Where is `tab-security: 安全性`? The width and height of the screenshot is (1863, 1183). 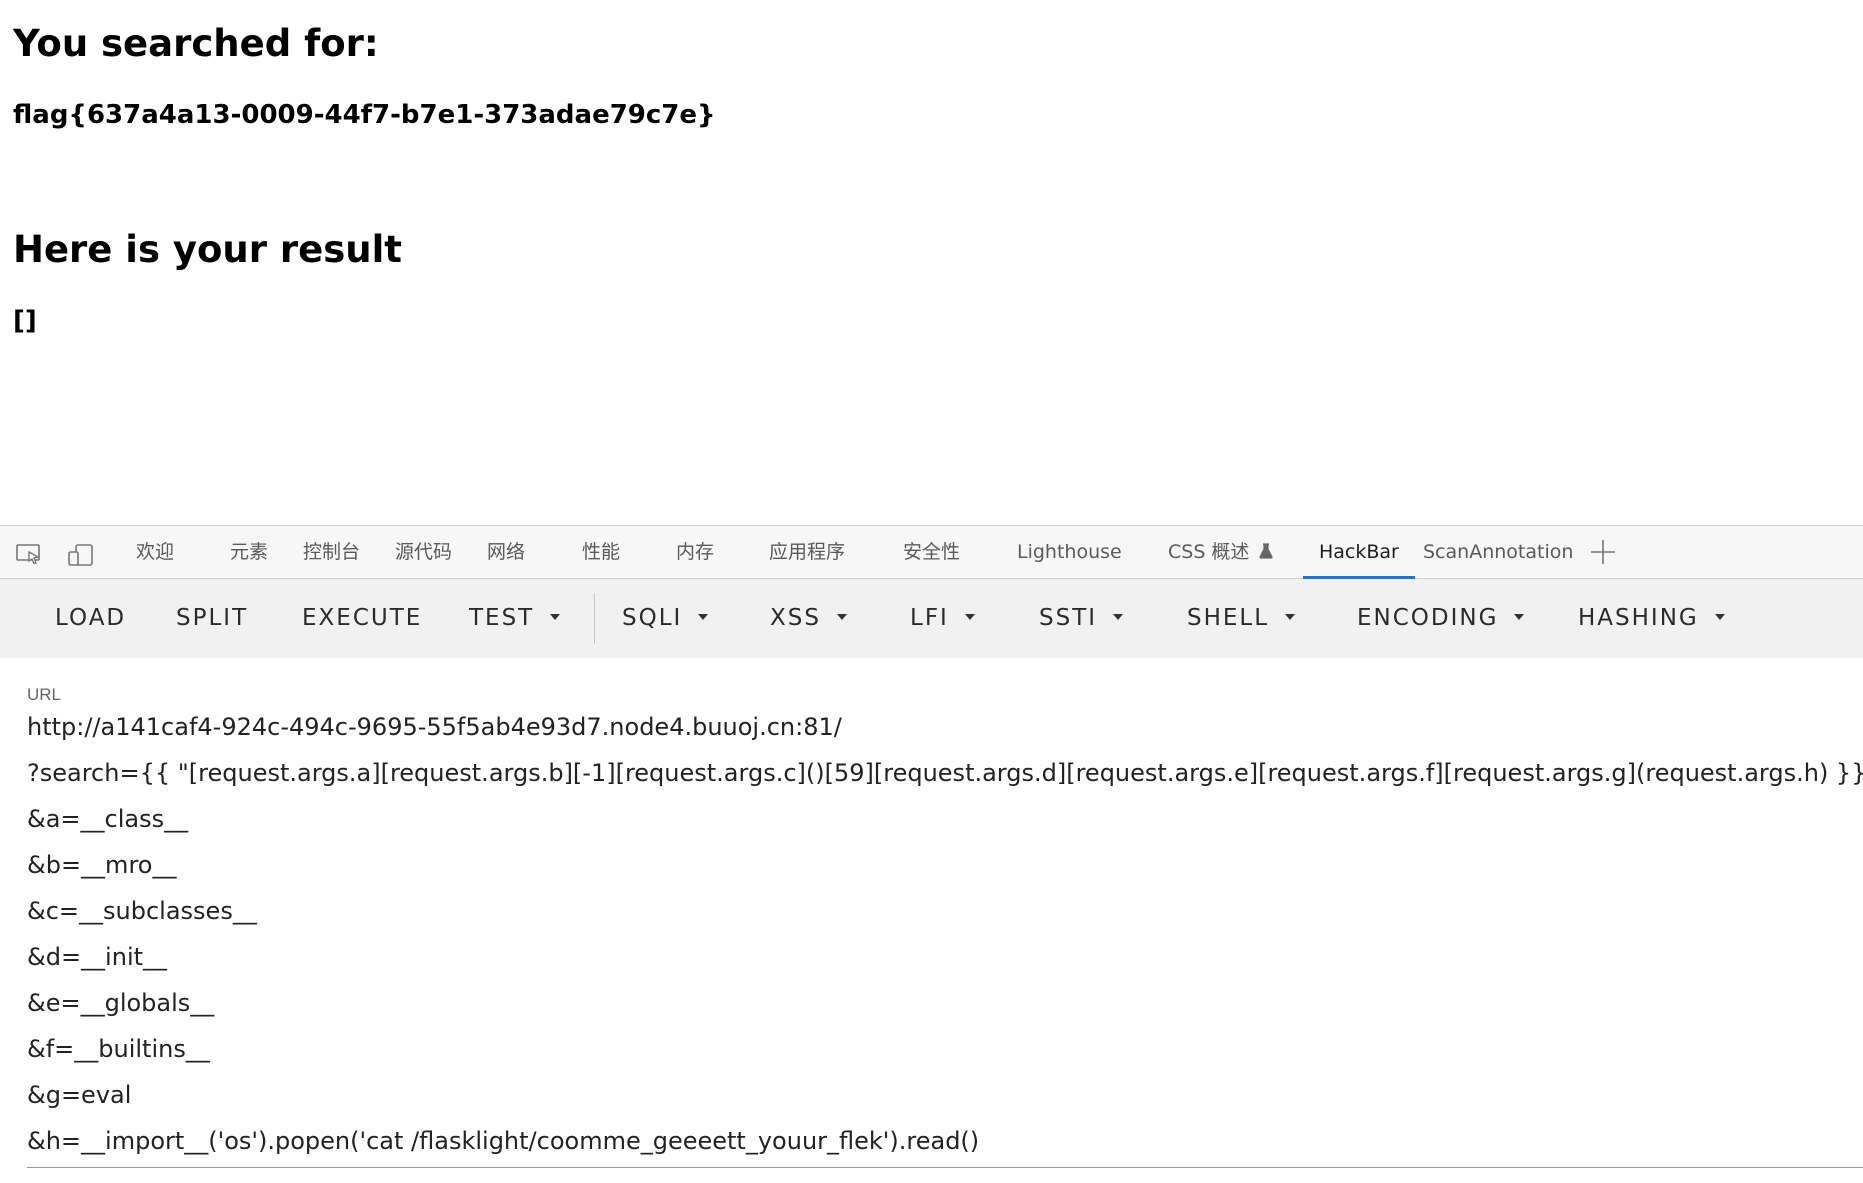
tab-security: 安全性 is located at coordinates (931, 552).